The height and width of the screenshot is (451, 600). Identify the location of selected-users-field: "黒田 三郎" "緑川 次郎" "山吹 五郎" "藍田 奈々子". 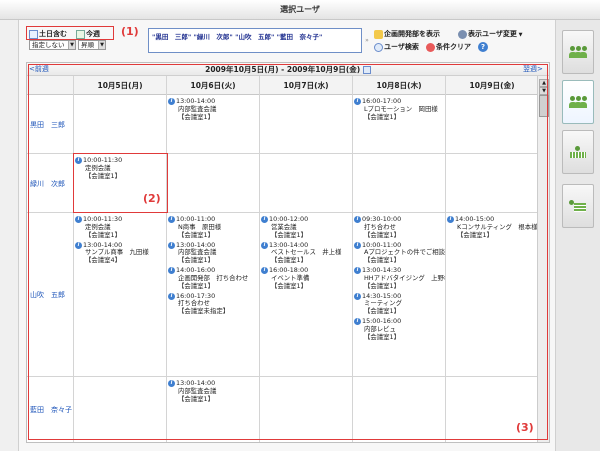
(255, 40).